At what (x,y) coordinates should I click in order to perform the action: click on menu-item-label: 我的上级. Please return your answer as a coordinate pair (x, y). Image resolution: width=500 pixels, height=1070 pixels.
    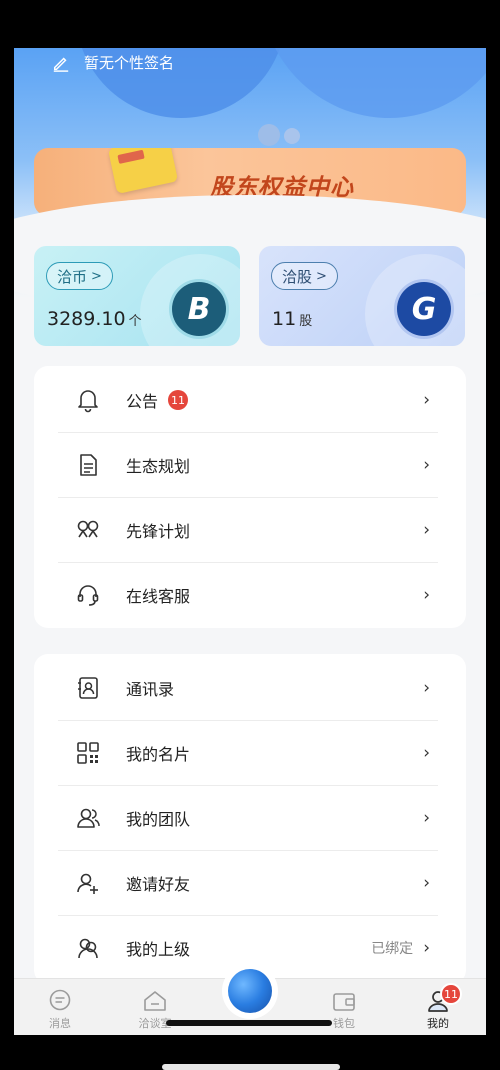
    Looking at the image, I should click on (158, 949).